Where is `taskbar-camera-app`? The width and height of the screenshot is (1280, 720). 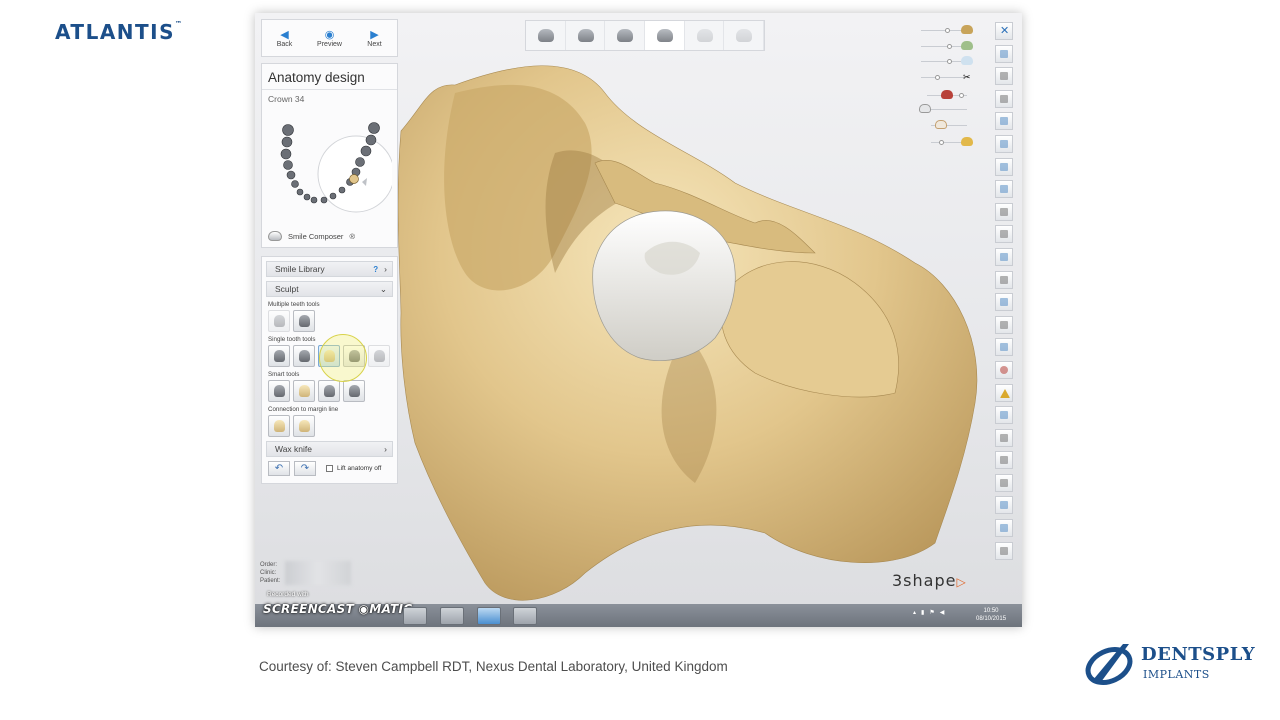 taskbar-camera-app is located at coordinates (415, 616).